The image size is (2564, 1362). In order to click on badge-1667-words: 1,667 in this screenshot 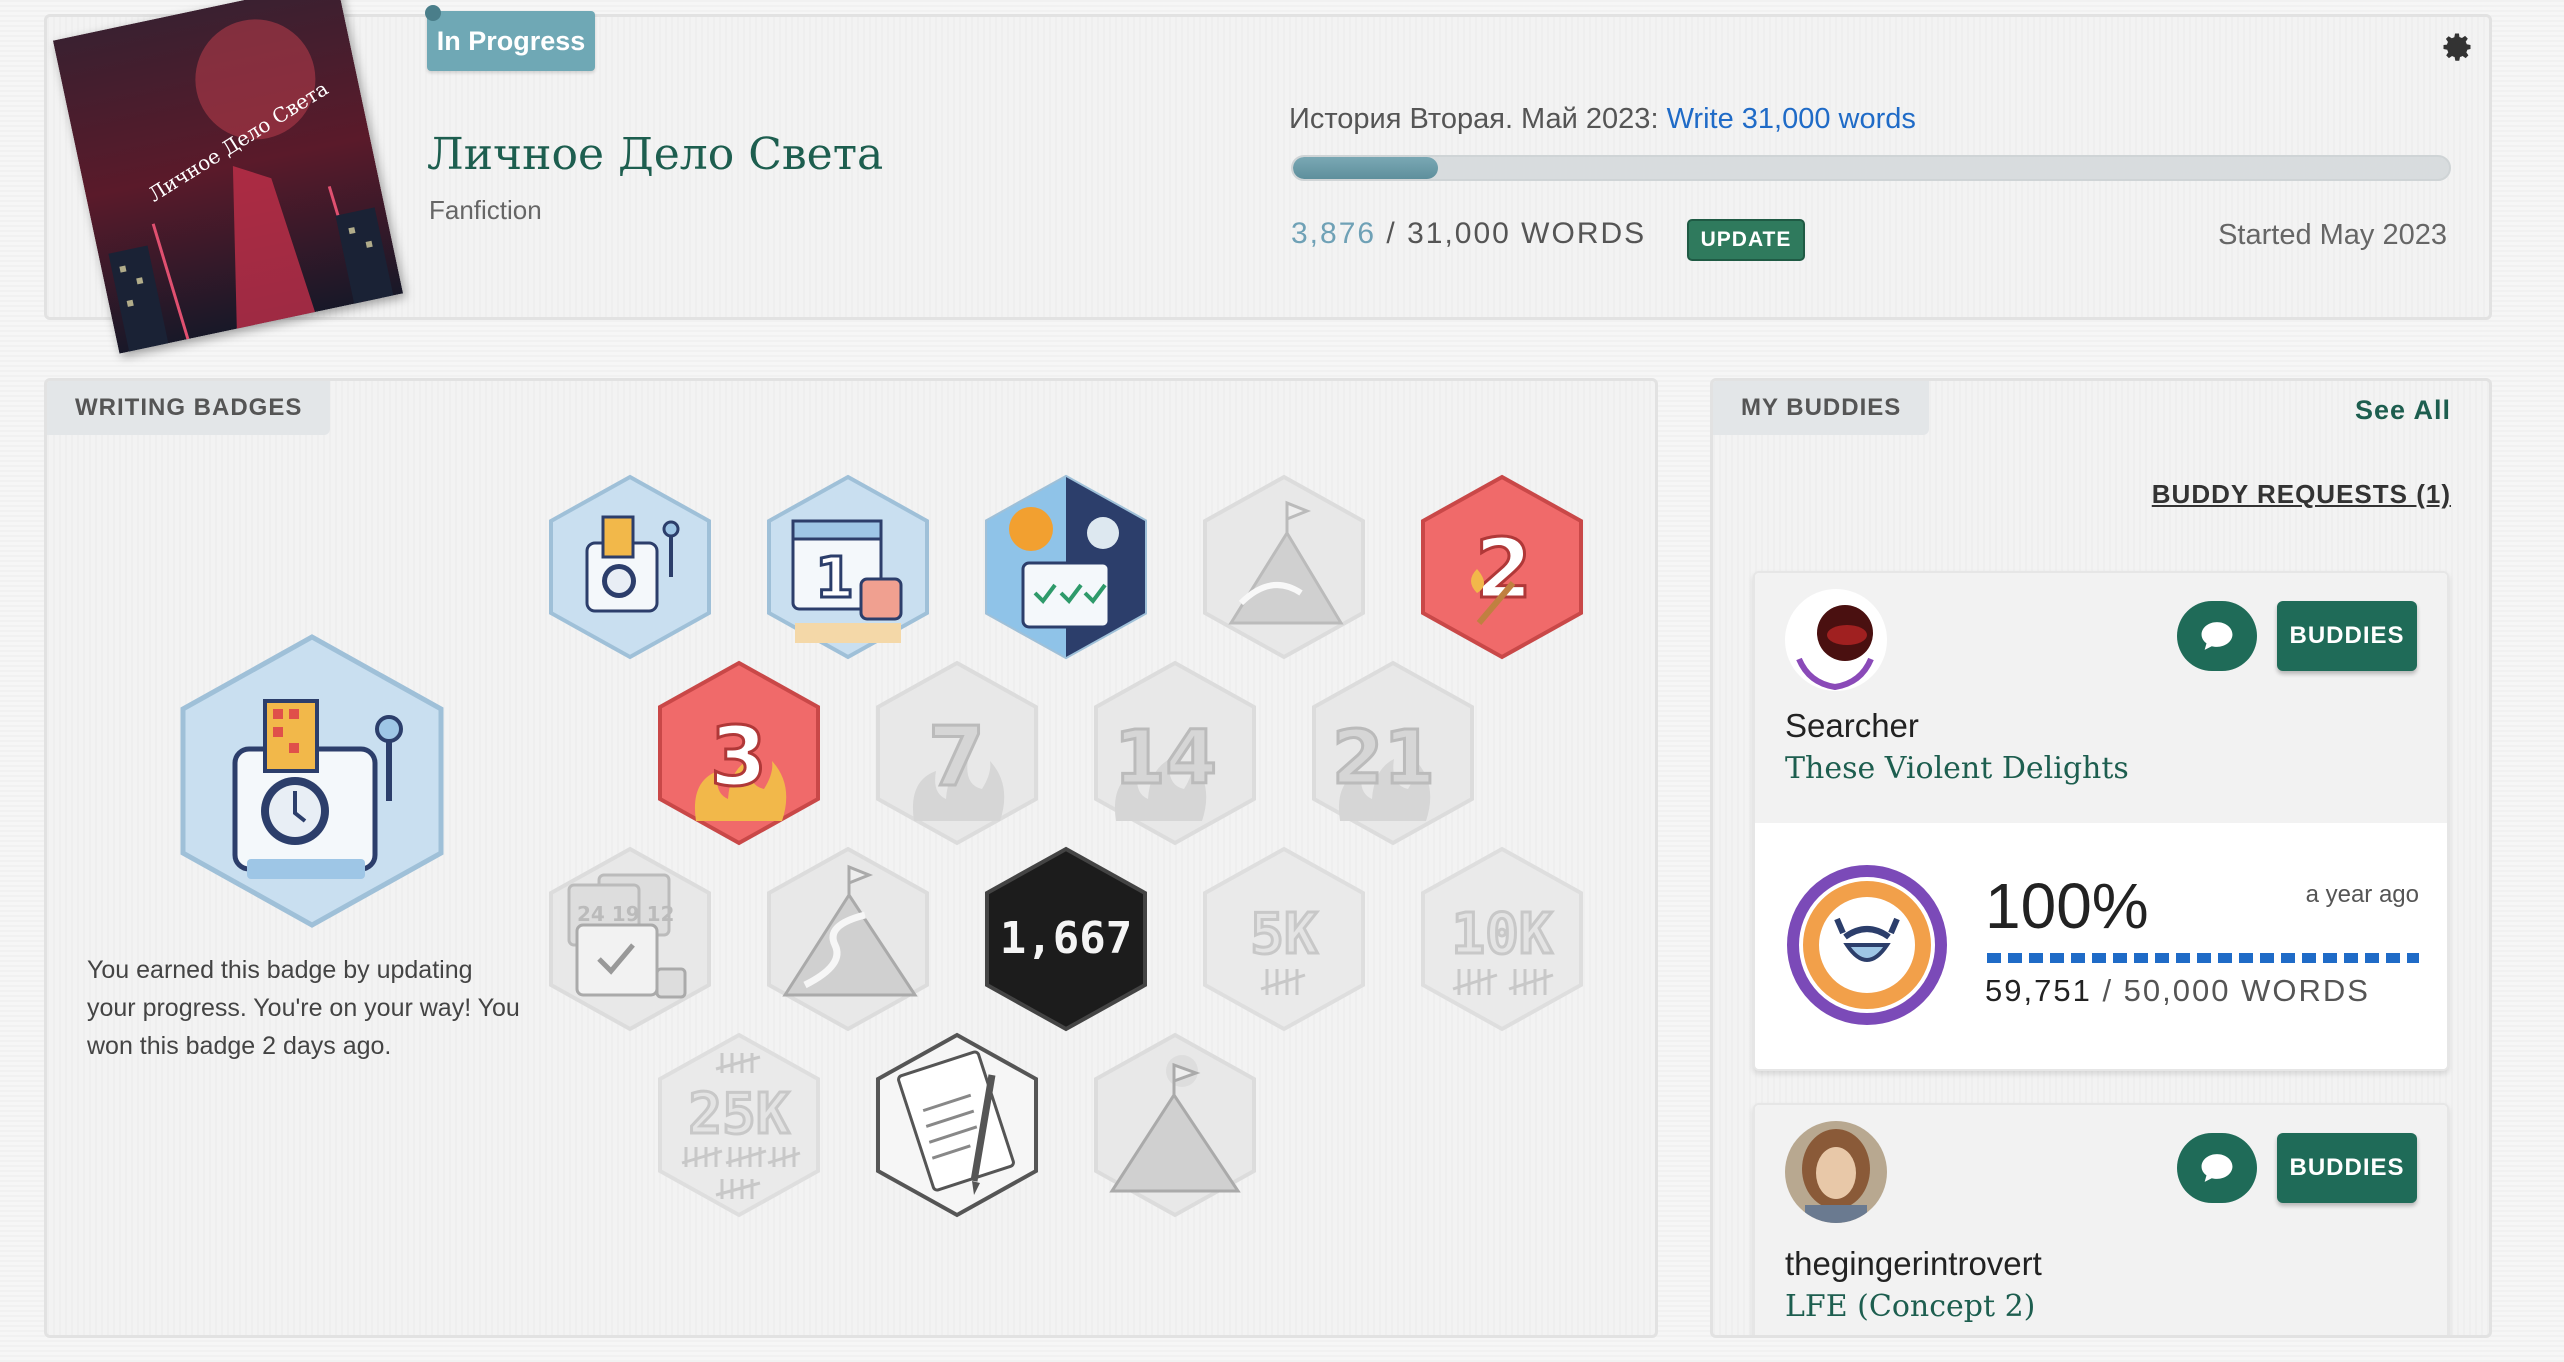, I will do `click(1066, 939)`.